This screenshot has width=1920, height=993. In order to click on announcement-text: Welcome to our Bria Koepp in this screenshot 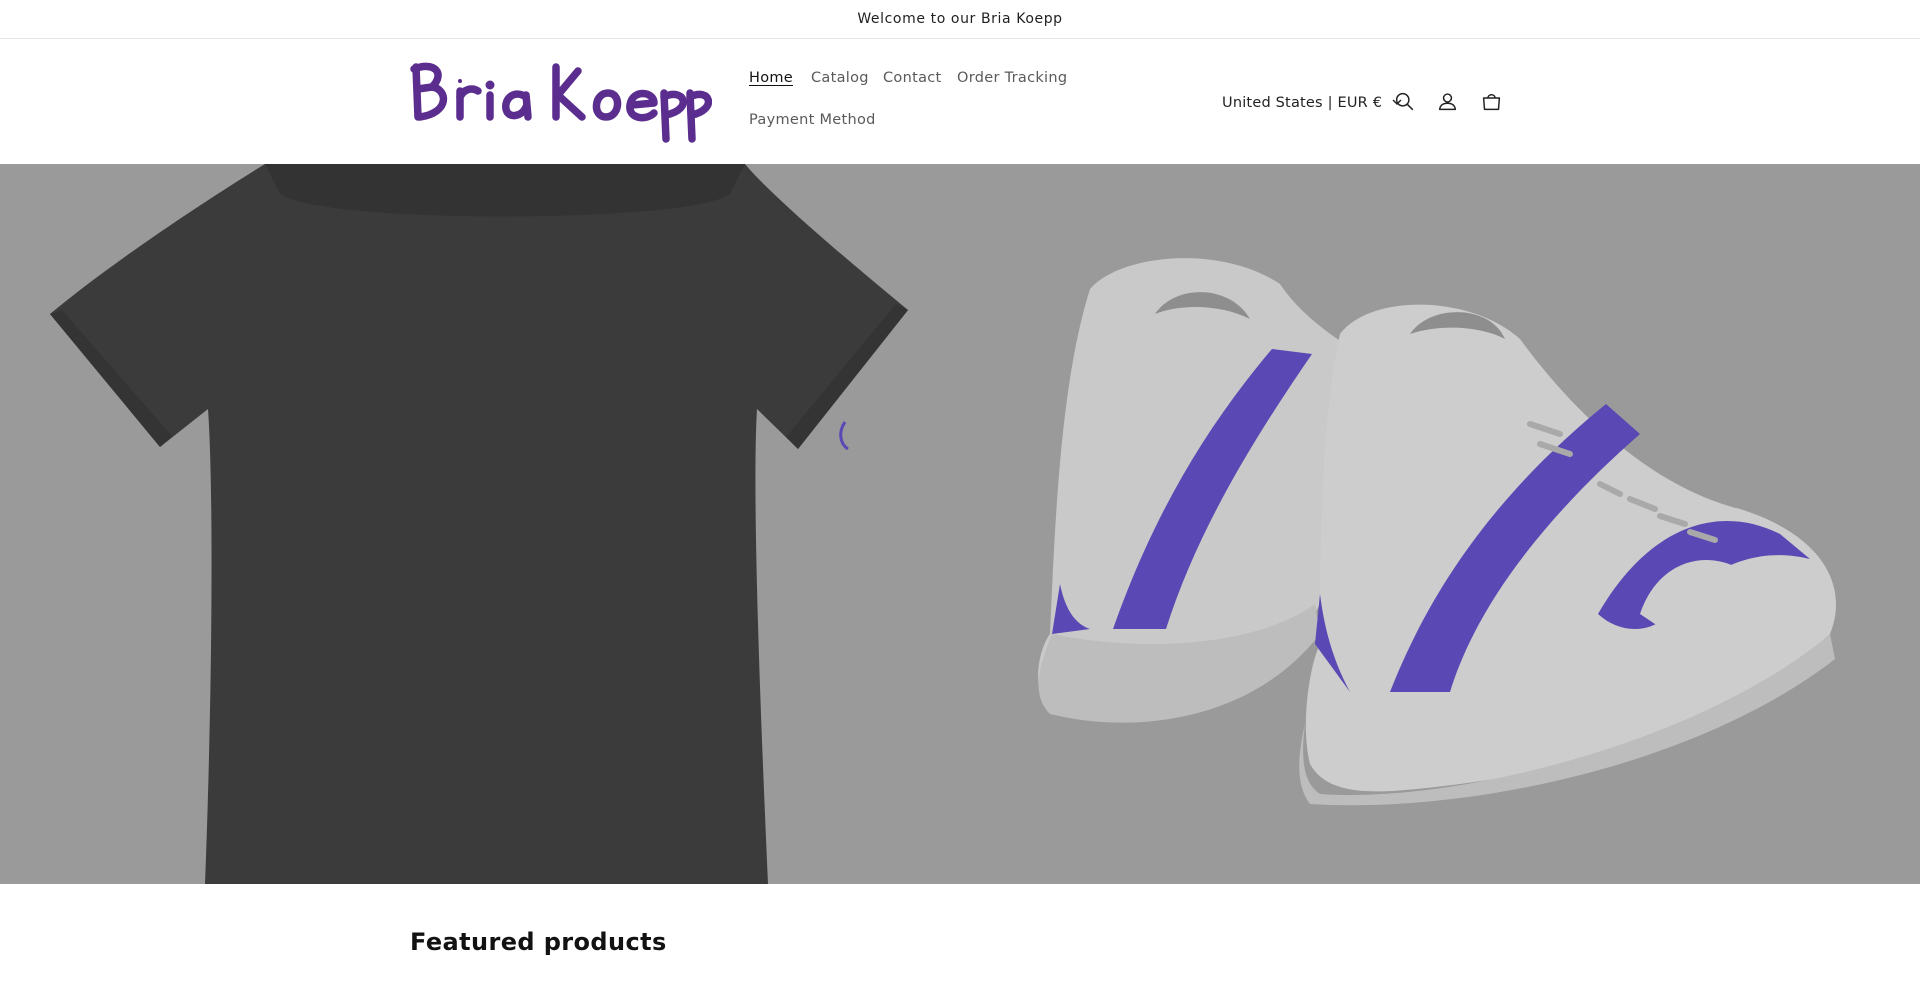, I will do `click(960, 19)`.